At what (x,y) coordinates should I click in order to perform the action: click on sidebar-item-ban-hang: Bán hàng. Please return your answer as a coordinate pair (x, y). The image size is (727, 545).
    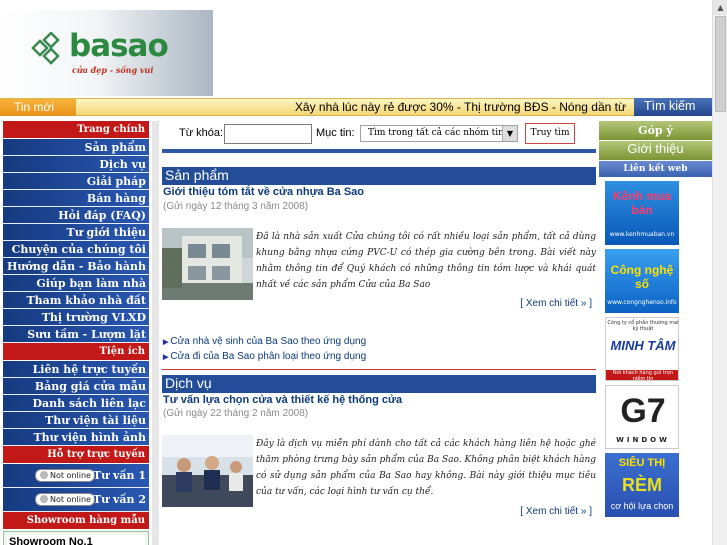
    Looking at the image, I should click on (76, 198).